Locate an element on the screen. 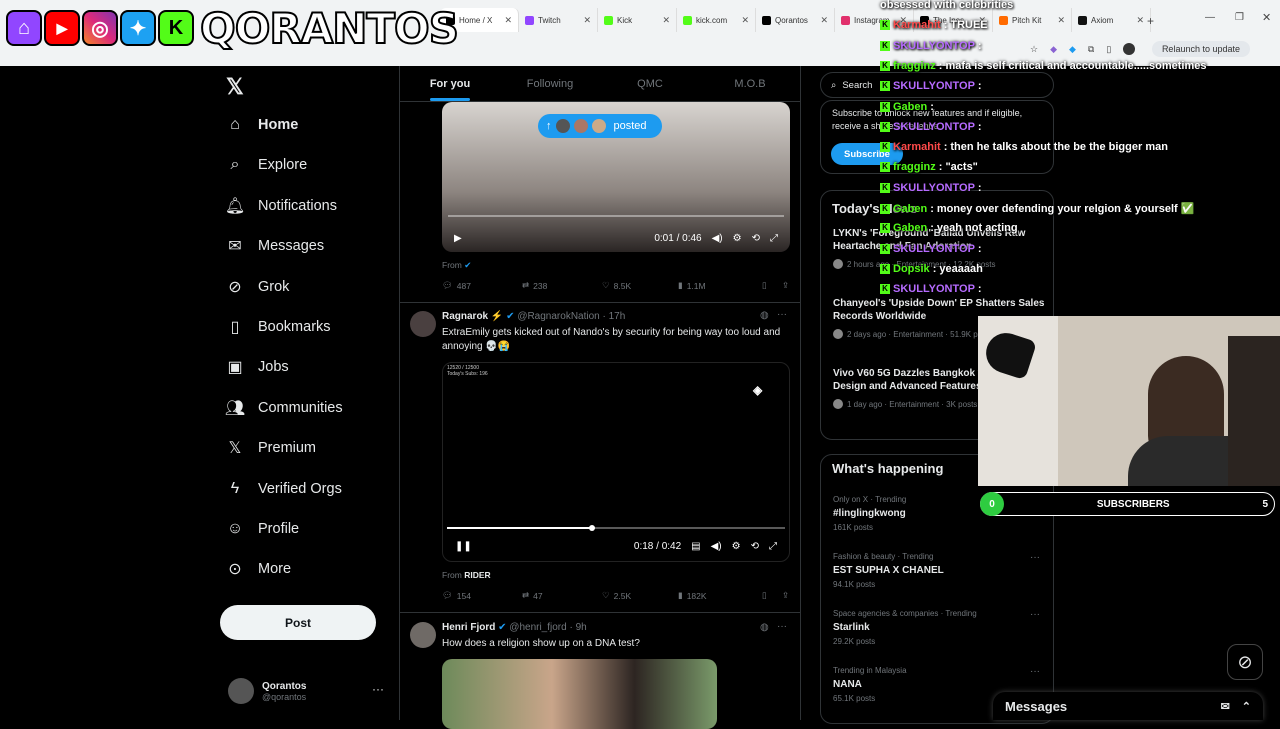  new-posts-pill: ↑ posted is located at coordinates (600, 126).